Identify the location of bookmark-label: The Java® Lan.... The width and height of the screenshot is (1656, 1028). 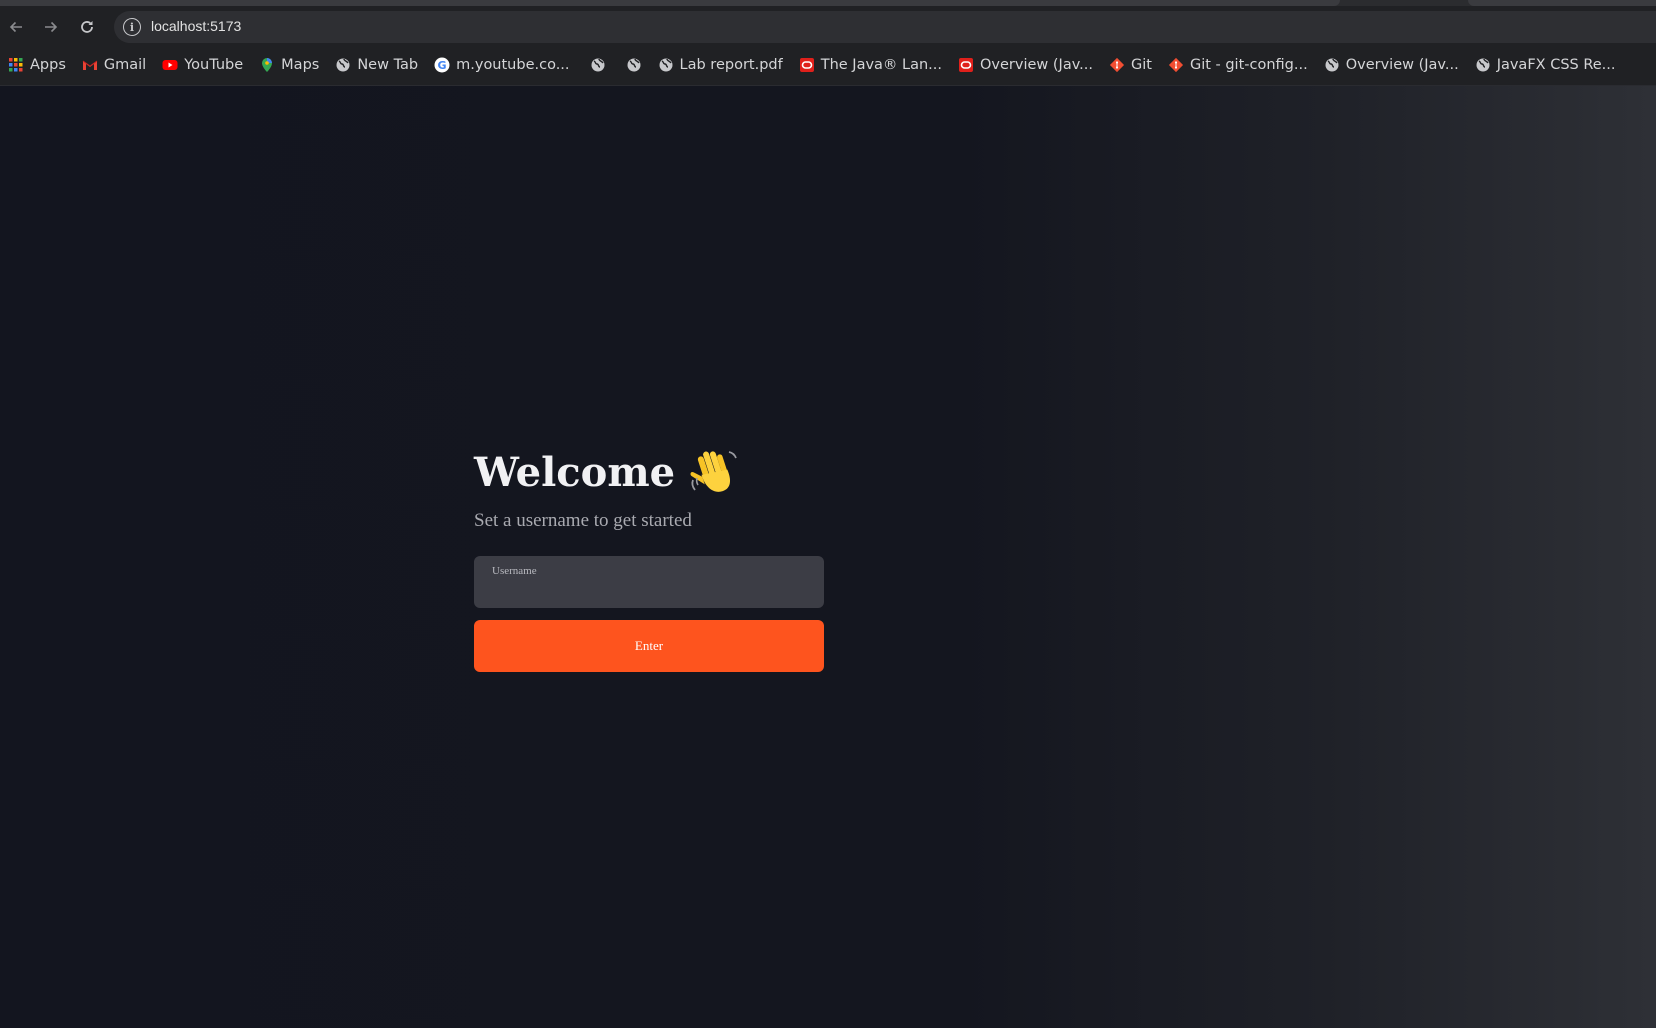
(881, 65).